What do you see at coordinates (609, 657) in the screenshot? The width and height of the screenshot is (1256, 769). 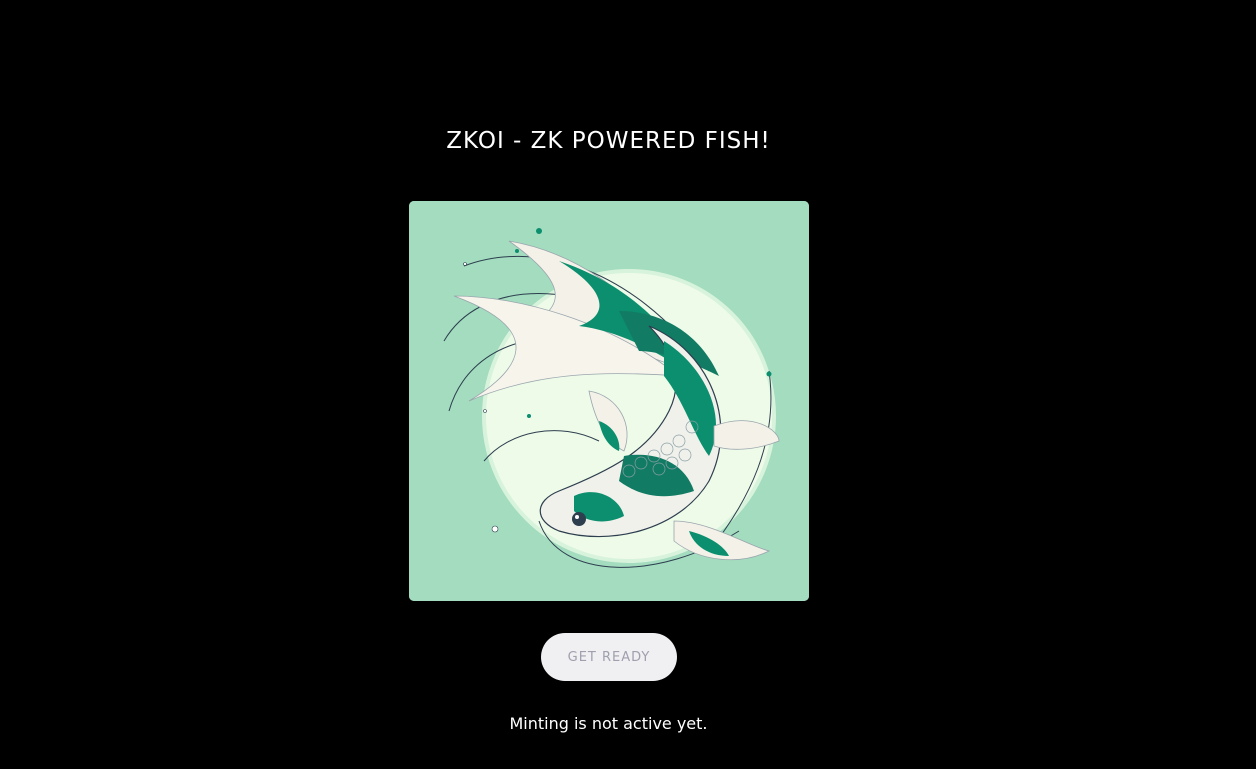 I see `get-ready-button: GET READY` at bounding box center [609, 657].